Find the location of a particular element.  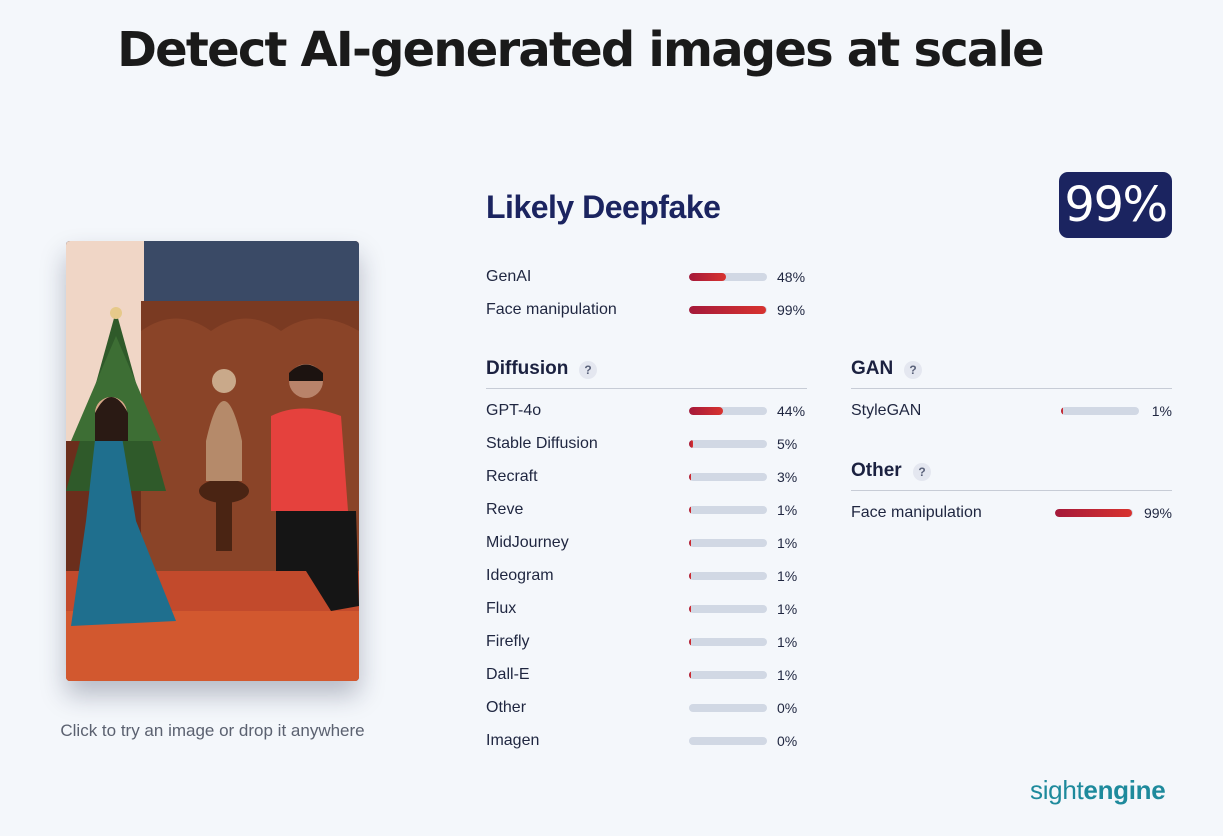

diffusion-section-header: Diffusion ? is located at coordinates (646, 371).